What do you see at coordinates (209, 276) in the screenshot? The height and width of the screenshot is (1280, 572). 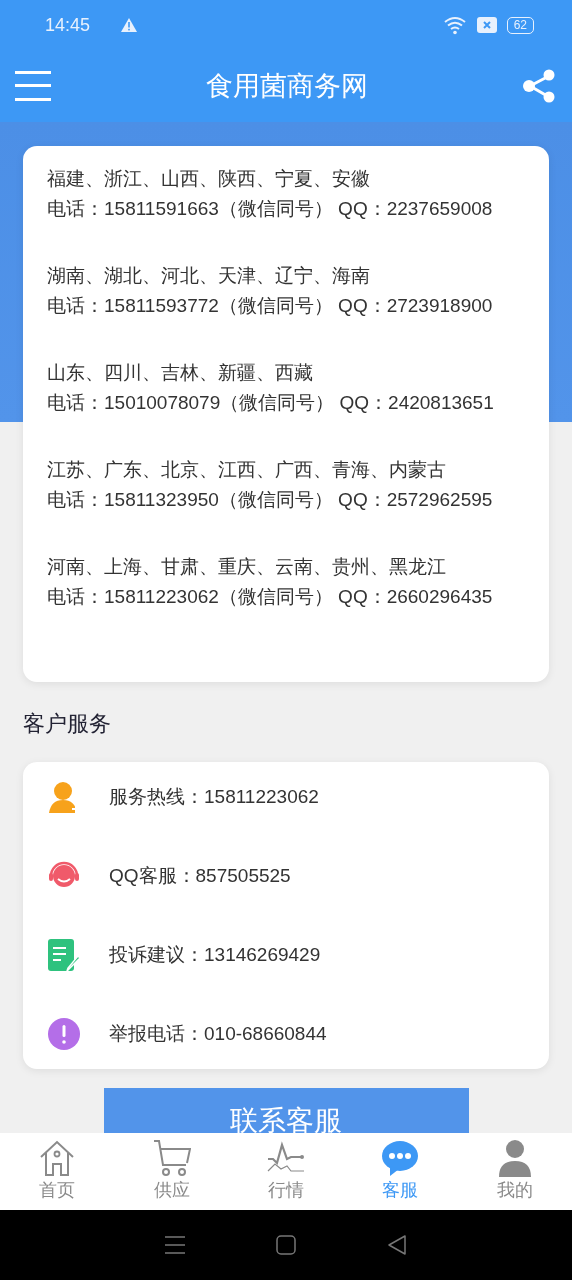 I see `region-provinces: 湖南、湖北、河北、天津、辽宁、海南` at bounding box center [209, 276].